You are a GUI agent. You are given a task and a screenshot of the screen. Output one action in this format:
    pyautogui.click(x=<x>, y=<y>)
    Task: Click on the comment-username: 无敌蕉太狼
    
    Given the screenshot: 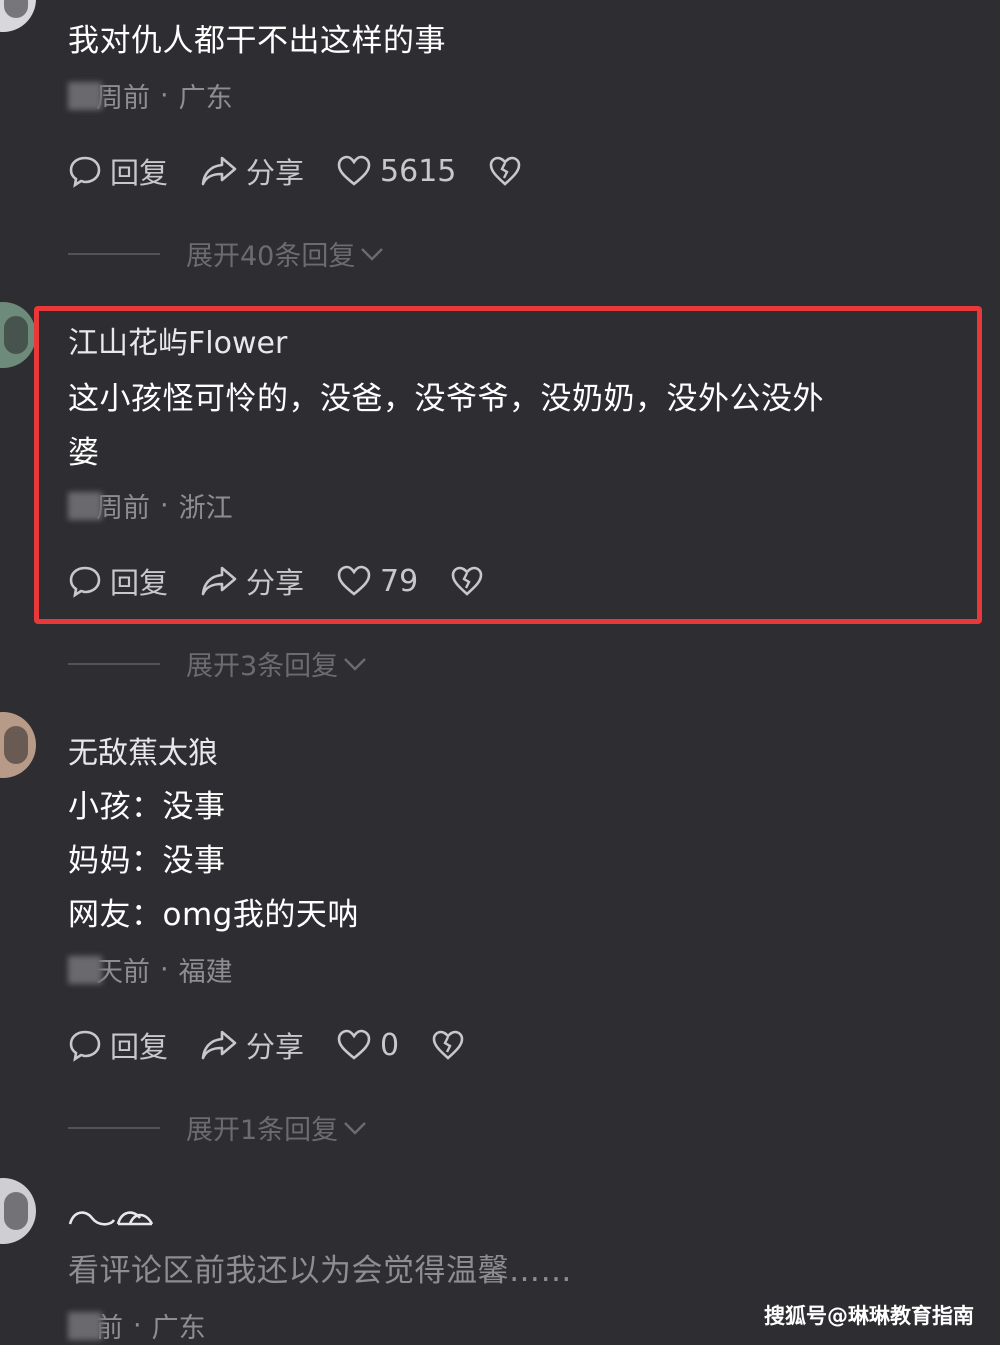 What is the action you would take?
    pyautogui.click(x=143, y=750)
    